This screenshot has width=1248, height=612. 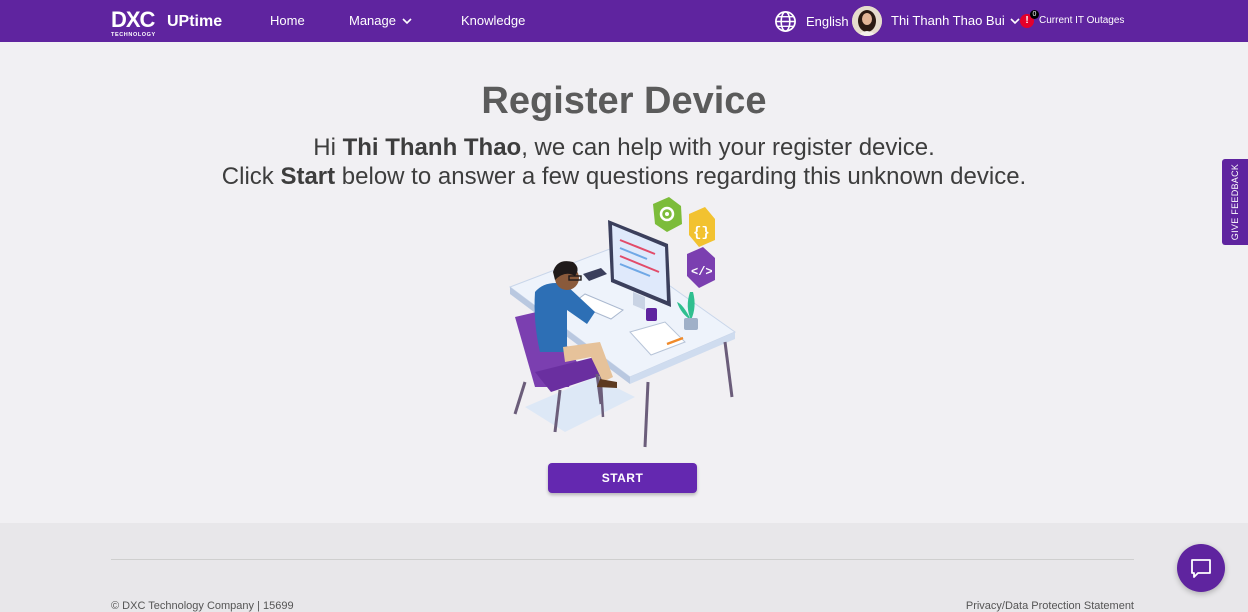 I want to click on nav-manage-label: Manage, so click(x=372, y=20).